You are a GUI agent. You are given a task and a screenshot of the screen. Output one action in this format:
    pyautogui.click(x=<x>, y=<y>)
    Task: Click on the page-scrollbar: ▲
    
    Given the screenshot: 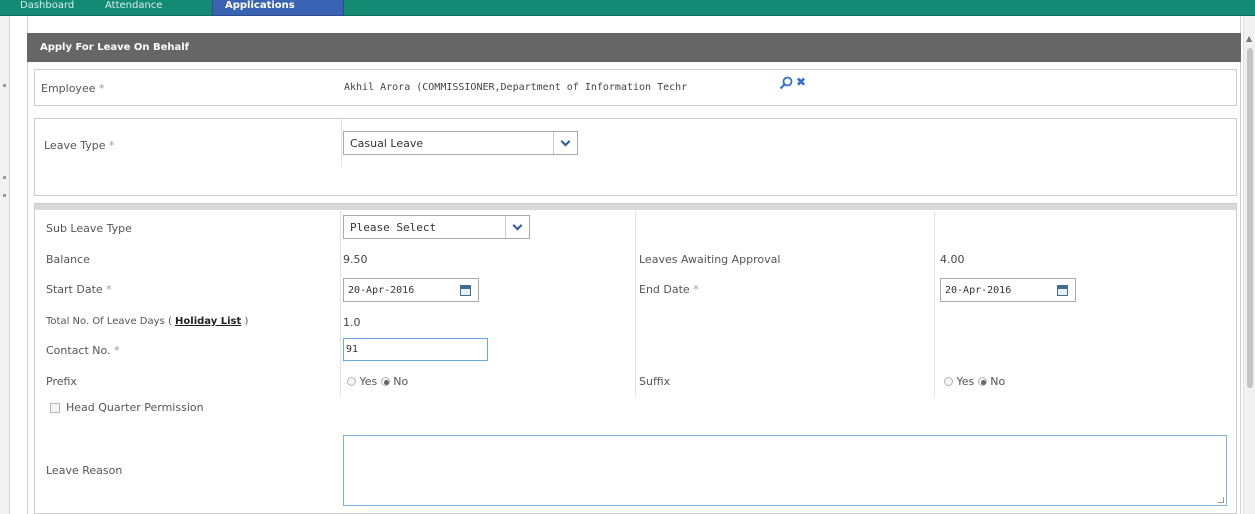 What is the action you would take?
    pyautogui.click(x=1249, y=265)
    